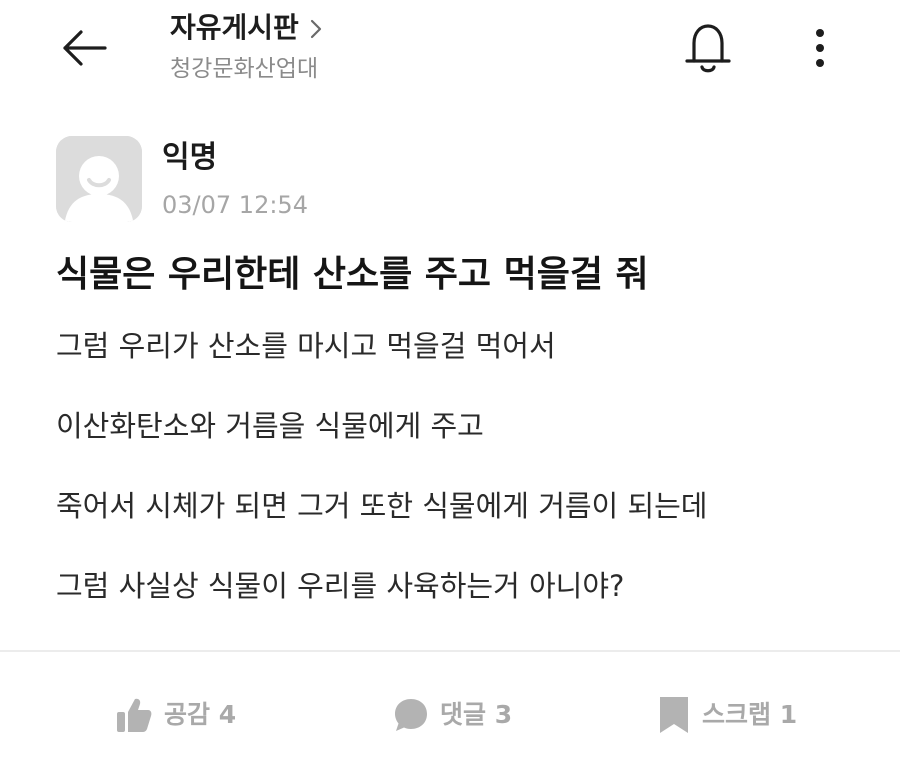 The height and width of the screenshot is (762, 900). Describe the element at coordinates (476, 714) in the screenshot. I see `comment-label: 댓글 3` at that location.